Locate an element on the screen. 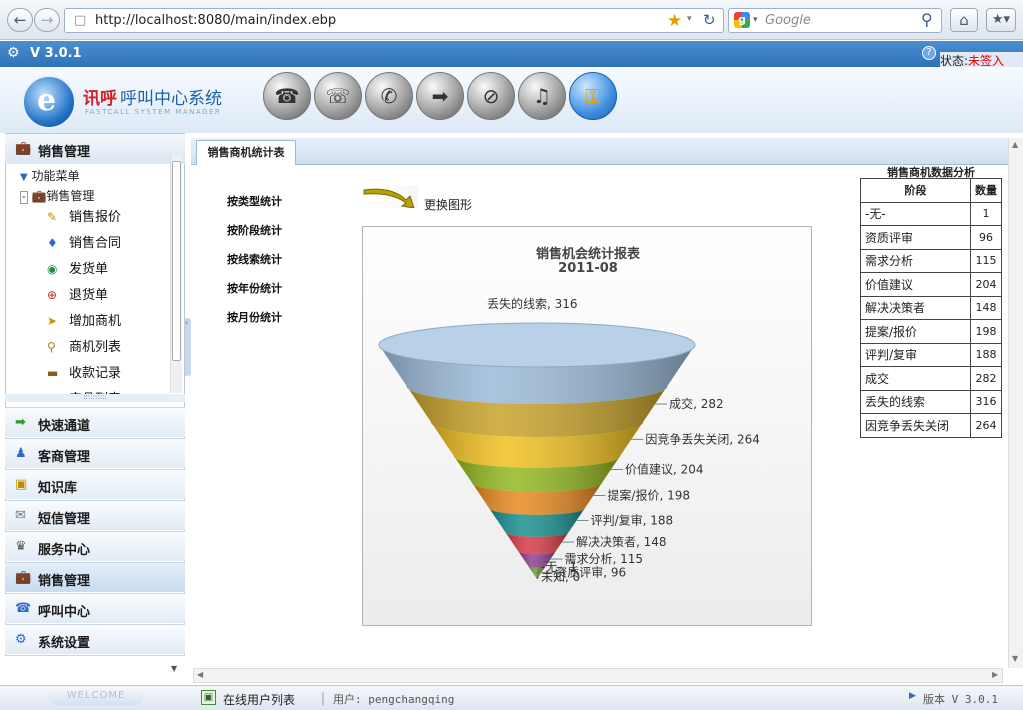 The image size is (1023, 710). sidebar-item-label: 增加商机 is located at coordinates (95, 321).